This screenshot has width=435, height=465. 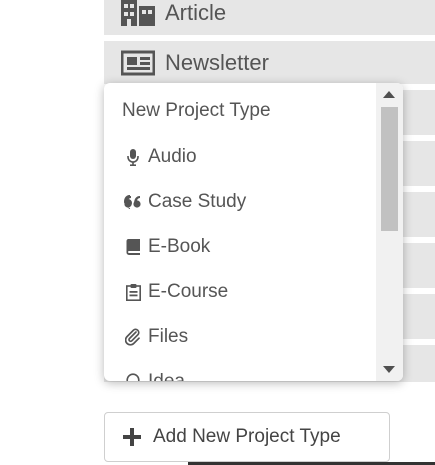 What do you see at coordinates (132, 437) in the screenshot?
I see `plus-icon` at bounding box center [132, 437].